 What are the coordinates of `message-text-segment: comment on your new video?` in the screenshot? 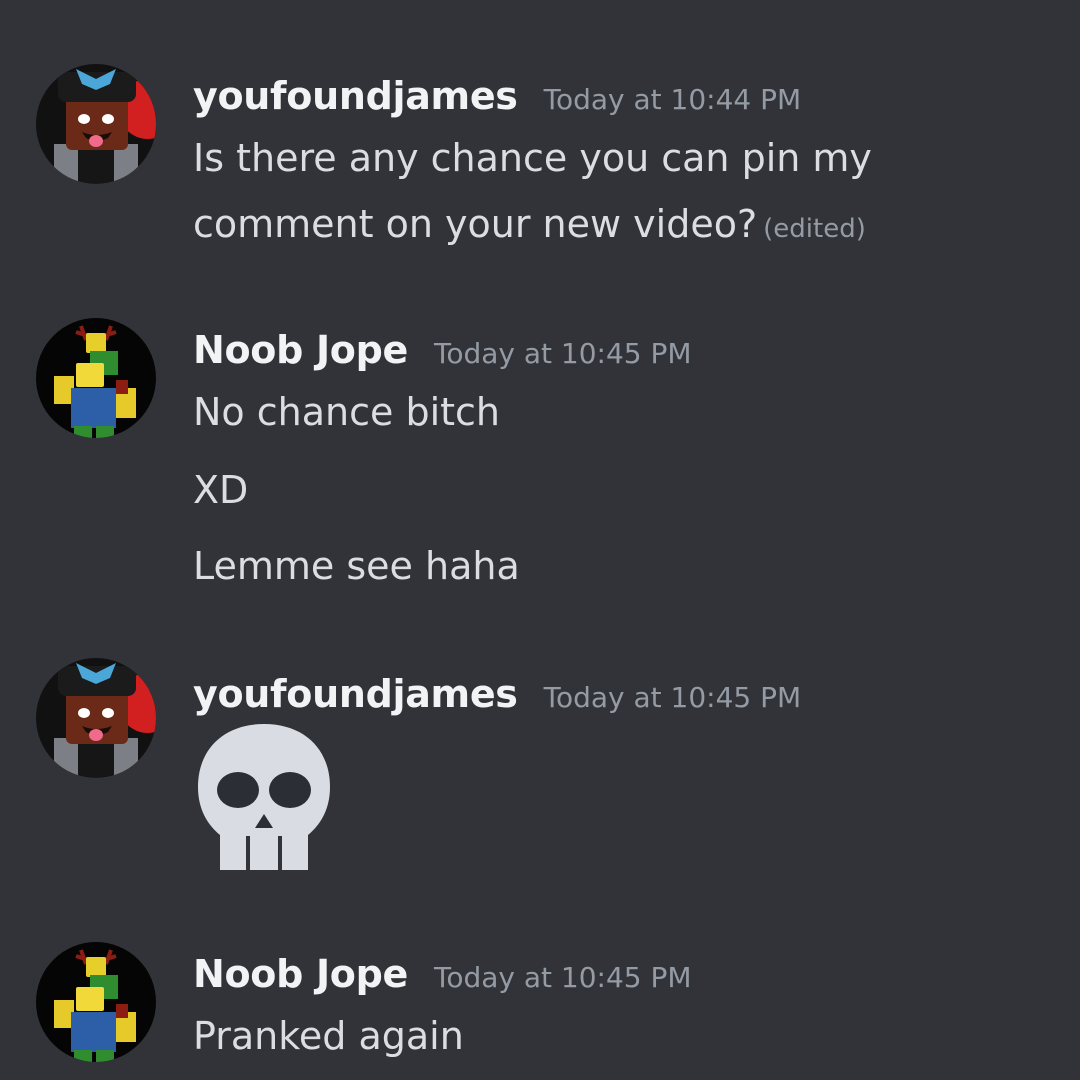 It's located at (475, 224).